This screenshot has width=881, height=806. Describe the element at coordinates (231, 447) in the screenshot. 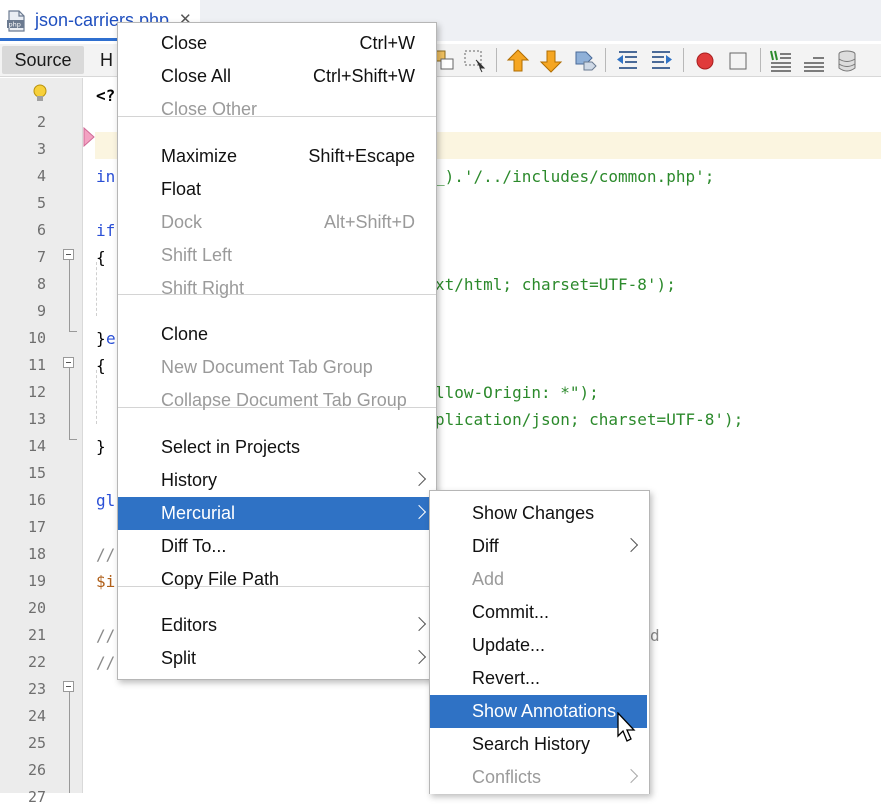

I see `menu-item-label: Select in Projects` at that location.